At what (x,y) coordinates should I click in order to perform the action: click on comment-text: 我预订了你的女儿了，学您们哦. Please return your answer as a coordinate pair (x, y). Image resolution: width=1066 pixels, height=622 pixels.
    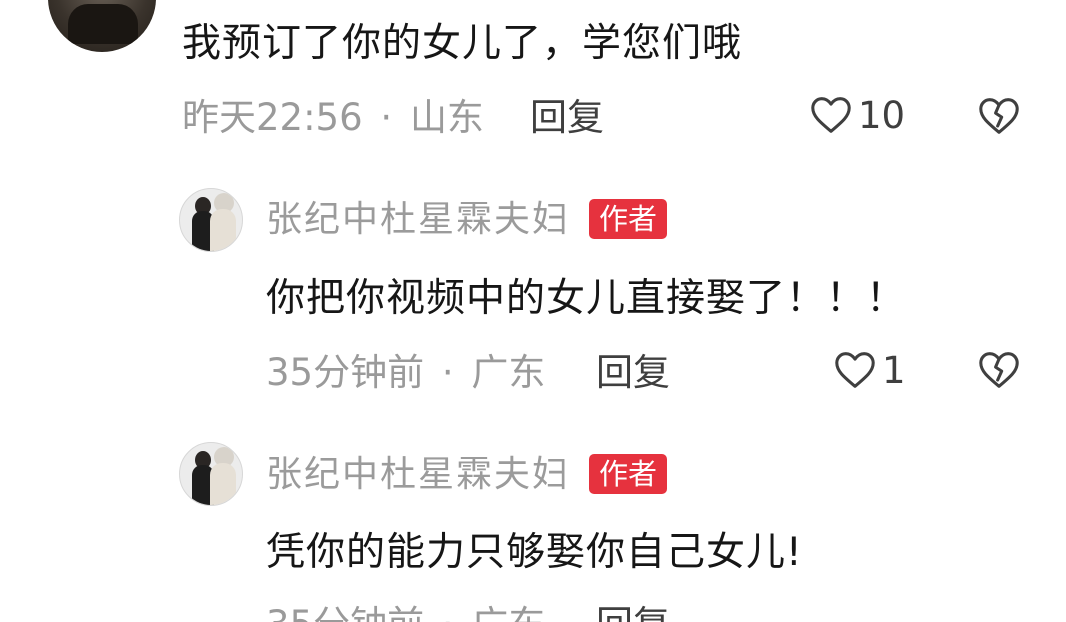
    Looking at the image, I should click on (462, 43).